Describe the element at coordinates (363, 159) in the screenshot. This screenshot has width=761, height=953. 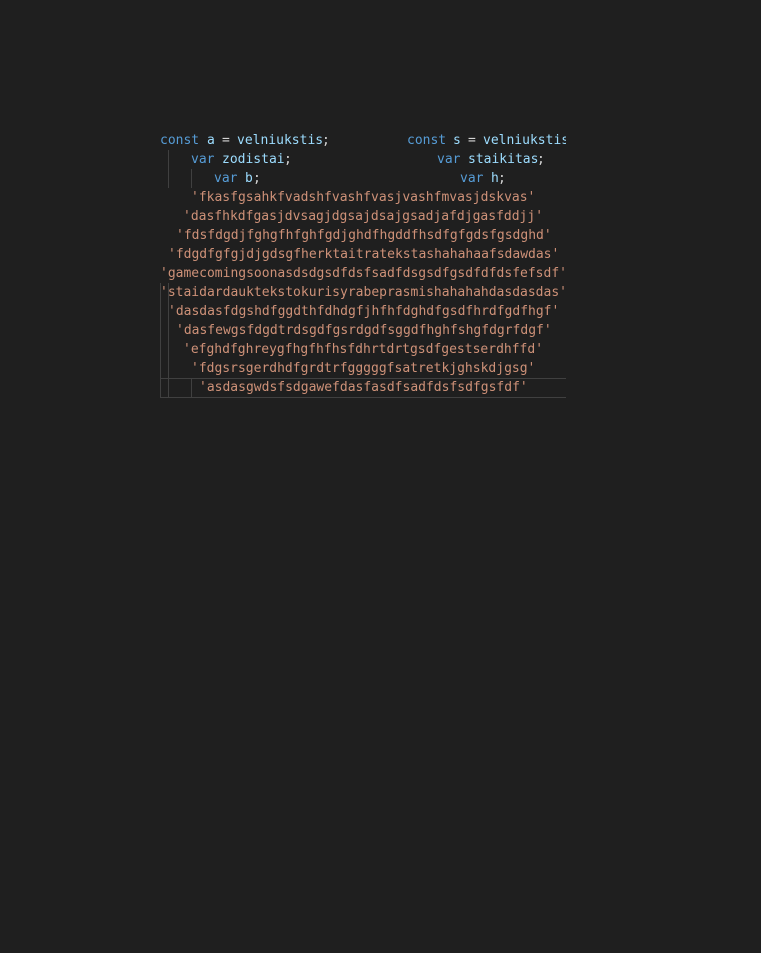
I see `code-line-2: var zodistai ; var staikitas ;` at that location.